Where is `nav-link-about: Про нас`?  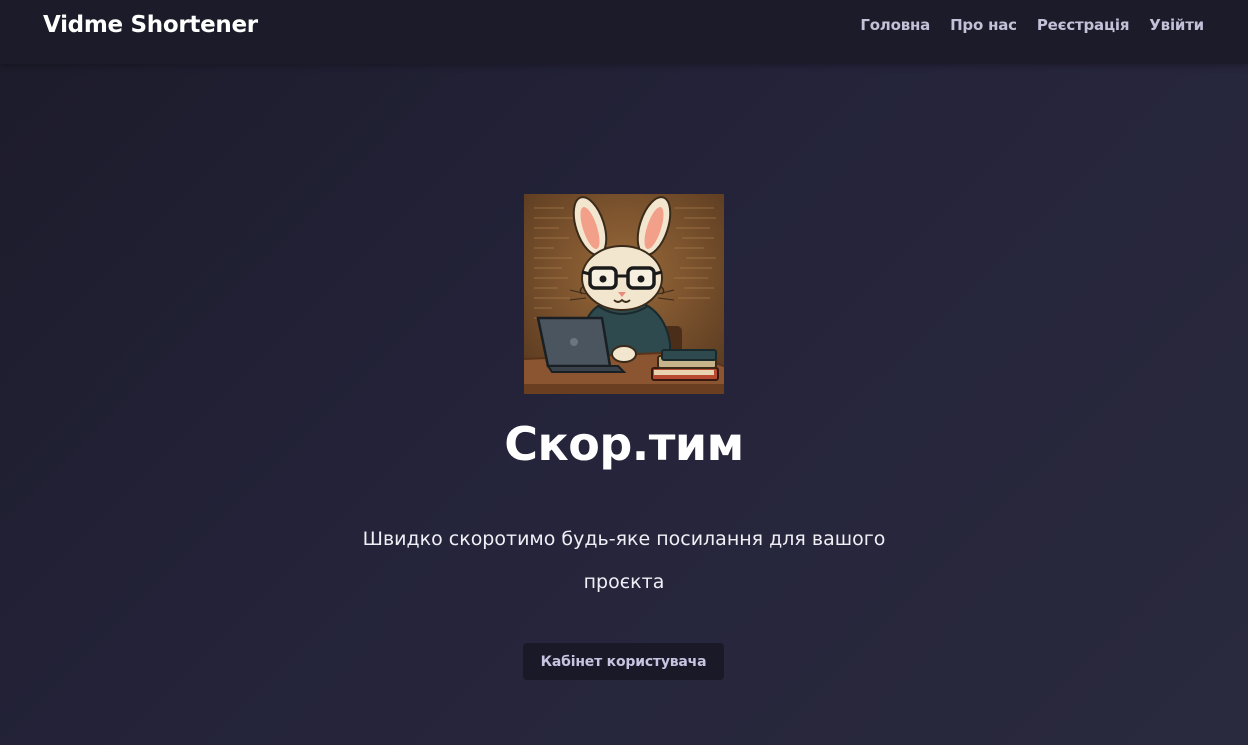
nav-link-about: Про нас is located at coordinates (983, 25).